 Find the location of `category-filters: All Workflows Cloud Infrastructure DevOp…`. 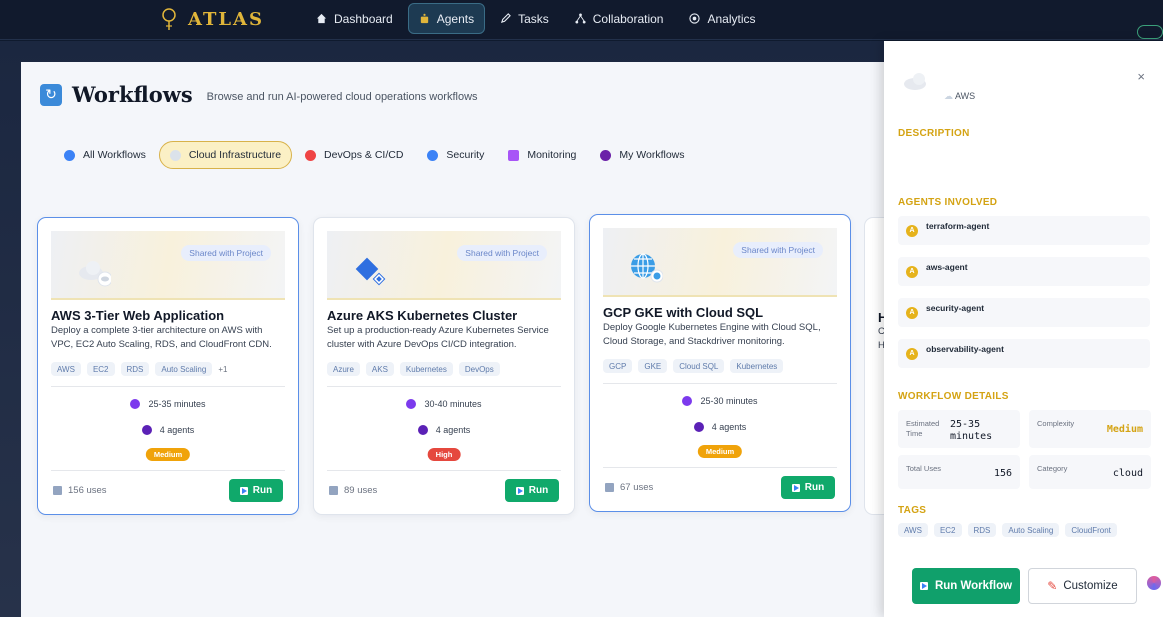

category-filters: All Workflows Cloud Infrastructure DevOp… is located at coordinates (374, 155).